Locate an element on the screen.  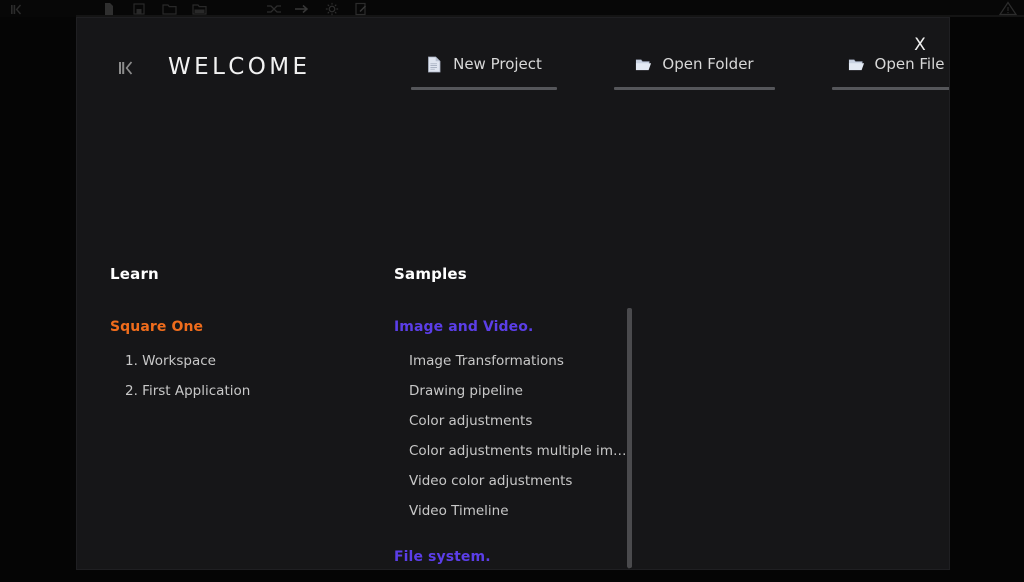
list-item: Image Transformations is located at coordinates (512, 361).